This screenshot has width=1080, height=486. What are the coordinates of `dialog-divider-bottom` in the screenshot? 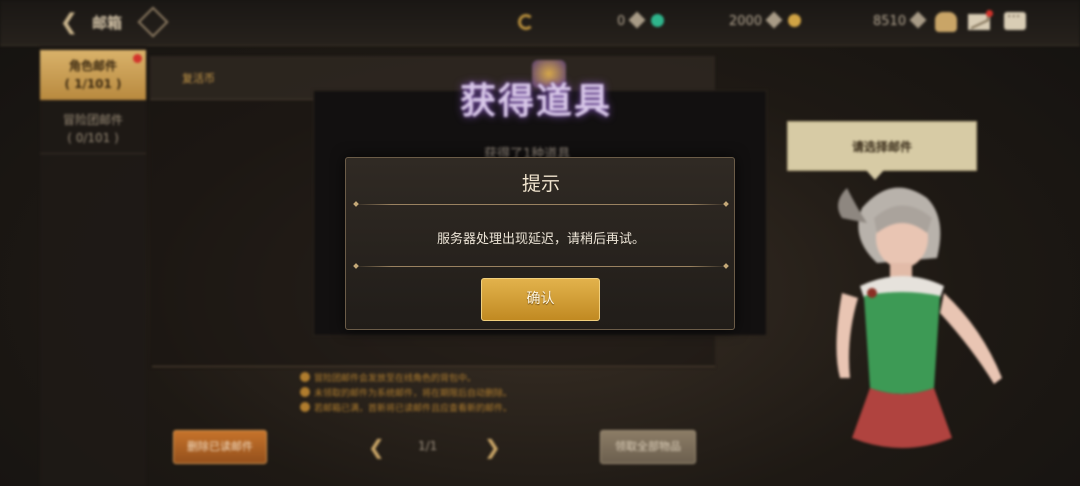 It's located at (541, 266).